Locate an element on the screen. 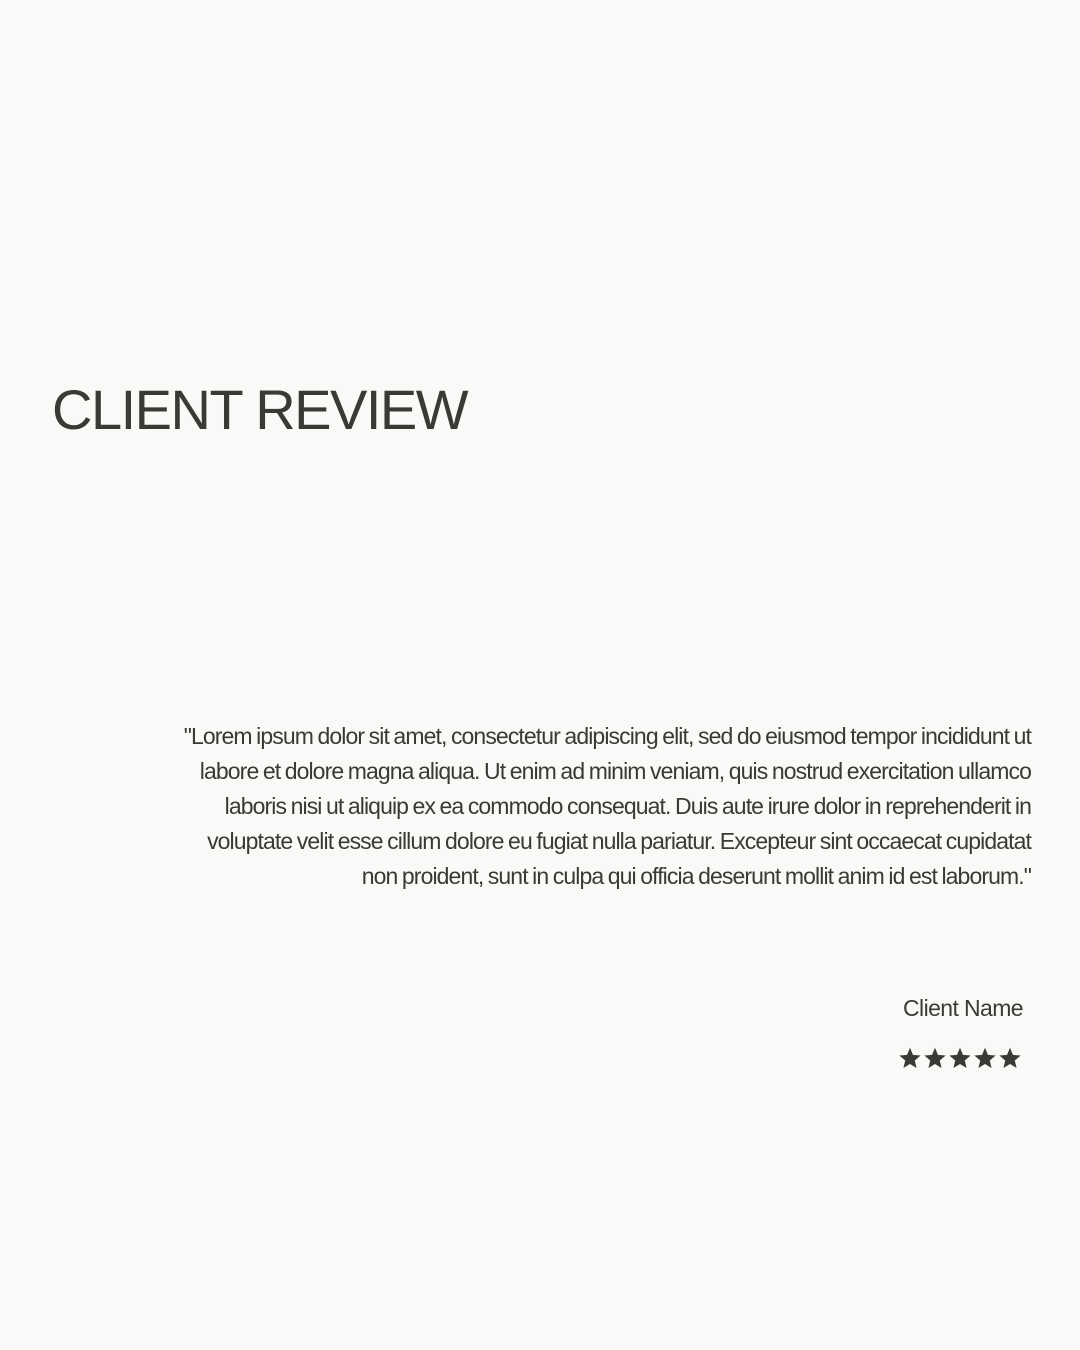 The width and height of the screenshot is (1080, 1350). star-rating is located at coordinates (960, 1058).